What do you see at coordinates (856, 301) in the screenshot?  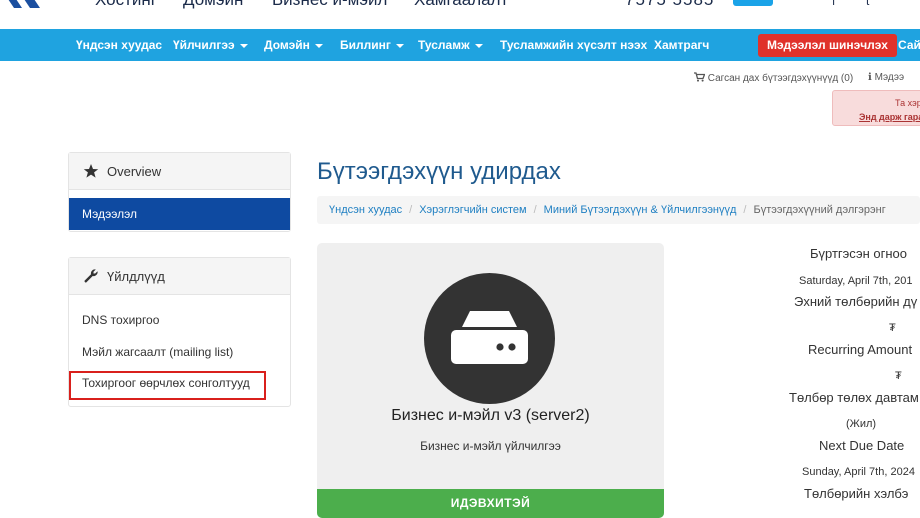 I see `first-payment-label: Эхний төлбөрийн дү` at bounding box center [856, 301].